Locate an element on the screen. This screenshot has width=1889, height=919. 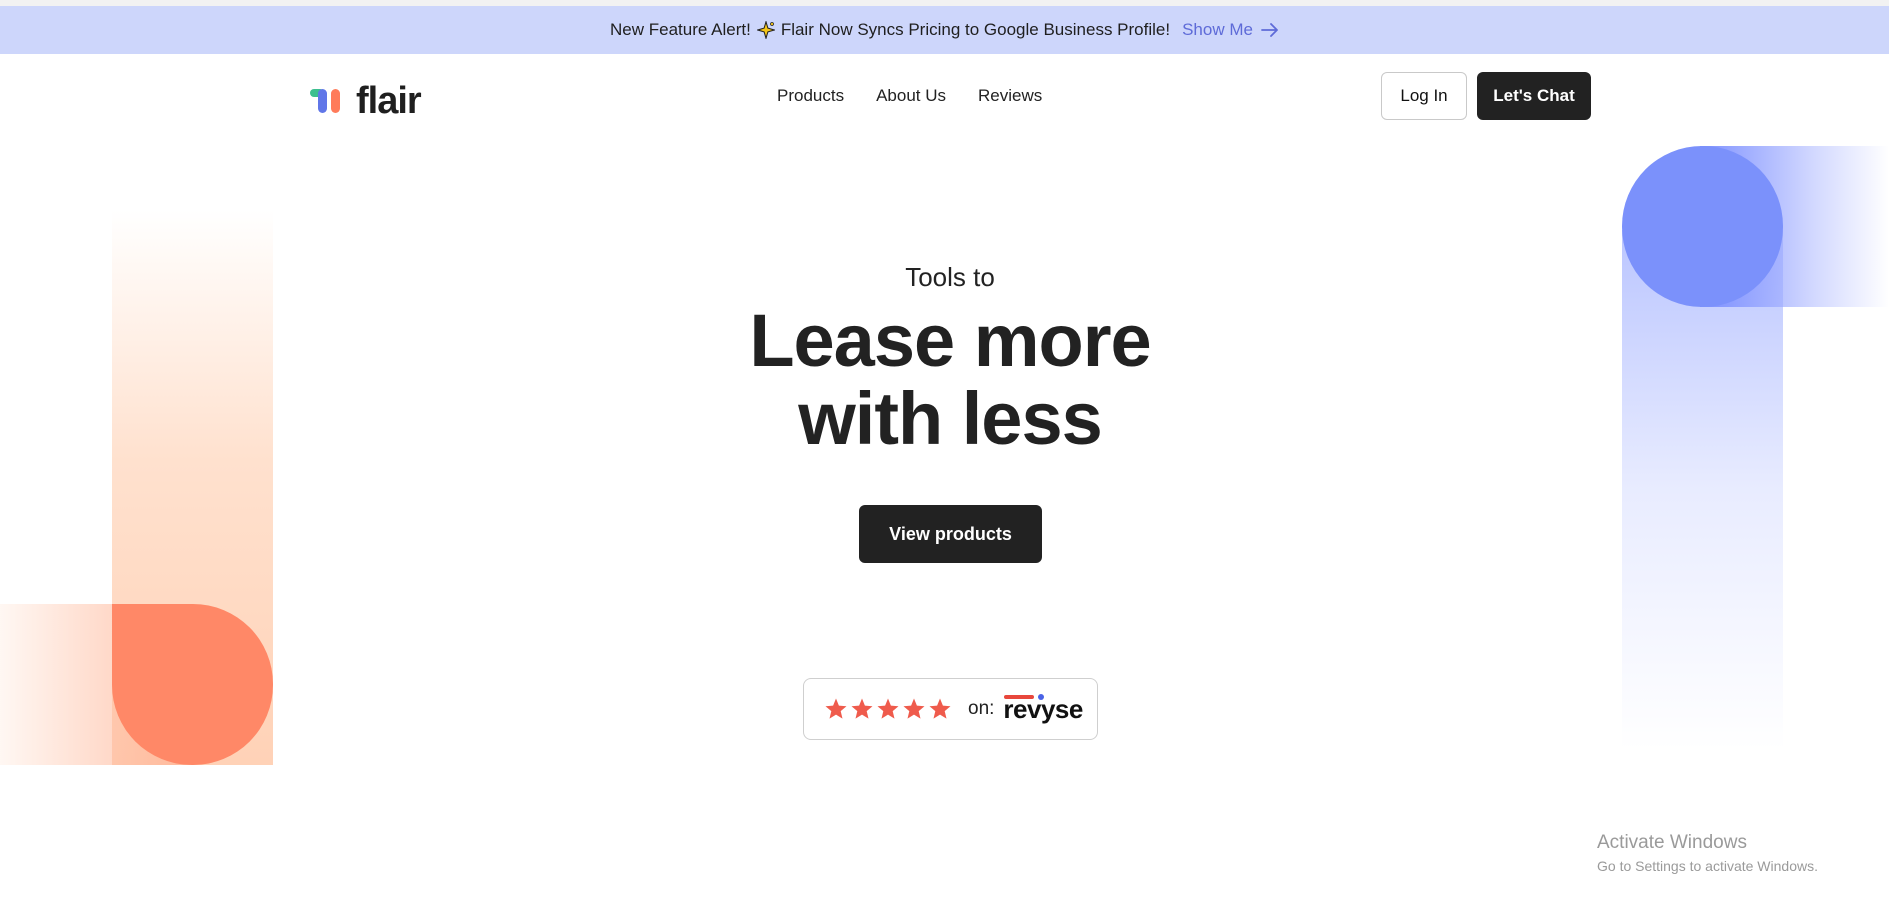
hero-title-word: Lease is located at coordinates (852, 340).